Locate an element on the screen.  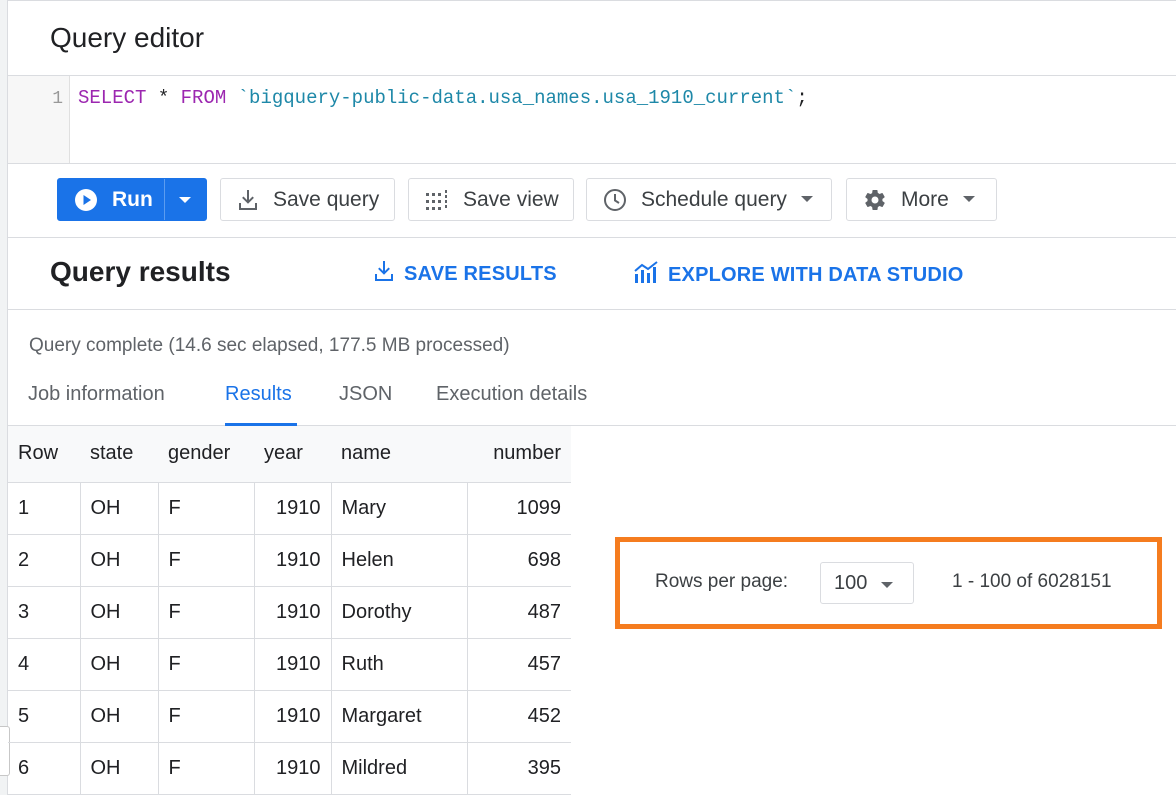
tab-results: Results is located at coordinates (261, 404).